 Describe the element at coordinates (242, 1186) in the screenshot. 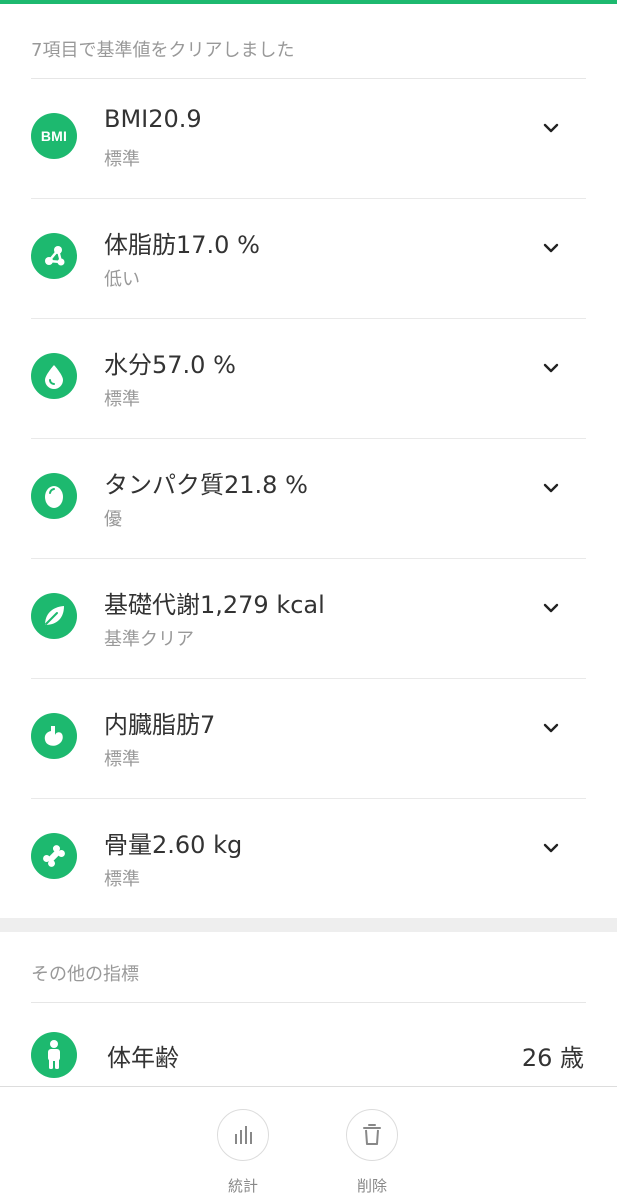

I see `stats-label: 統計` at that location.